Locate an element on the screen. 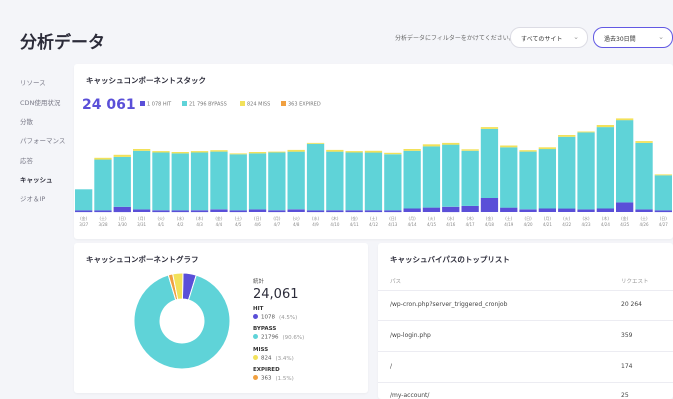 The height and width of the screenshot is (399, 673). period-select: 過去30日間 ⌄ is located at coordinates (633, 37).